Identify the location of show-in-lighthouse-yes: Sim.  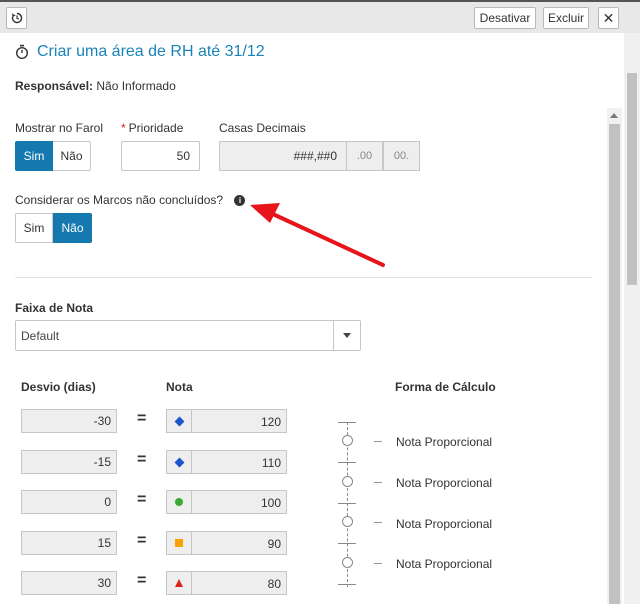
(34, 156).